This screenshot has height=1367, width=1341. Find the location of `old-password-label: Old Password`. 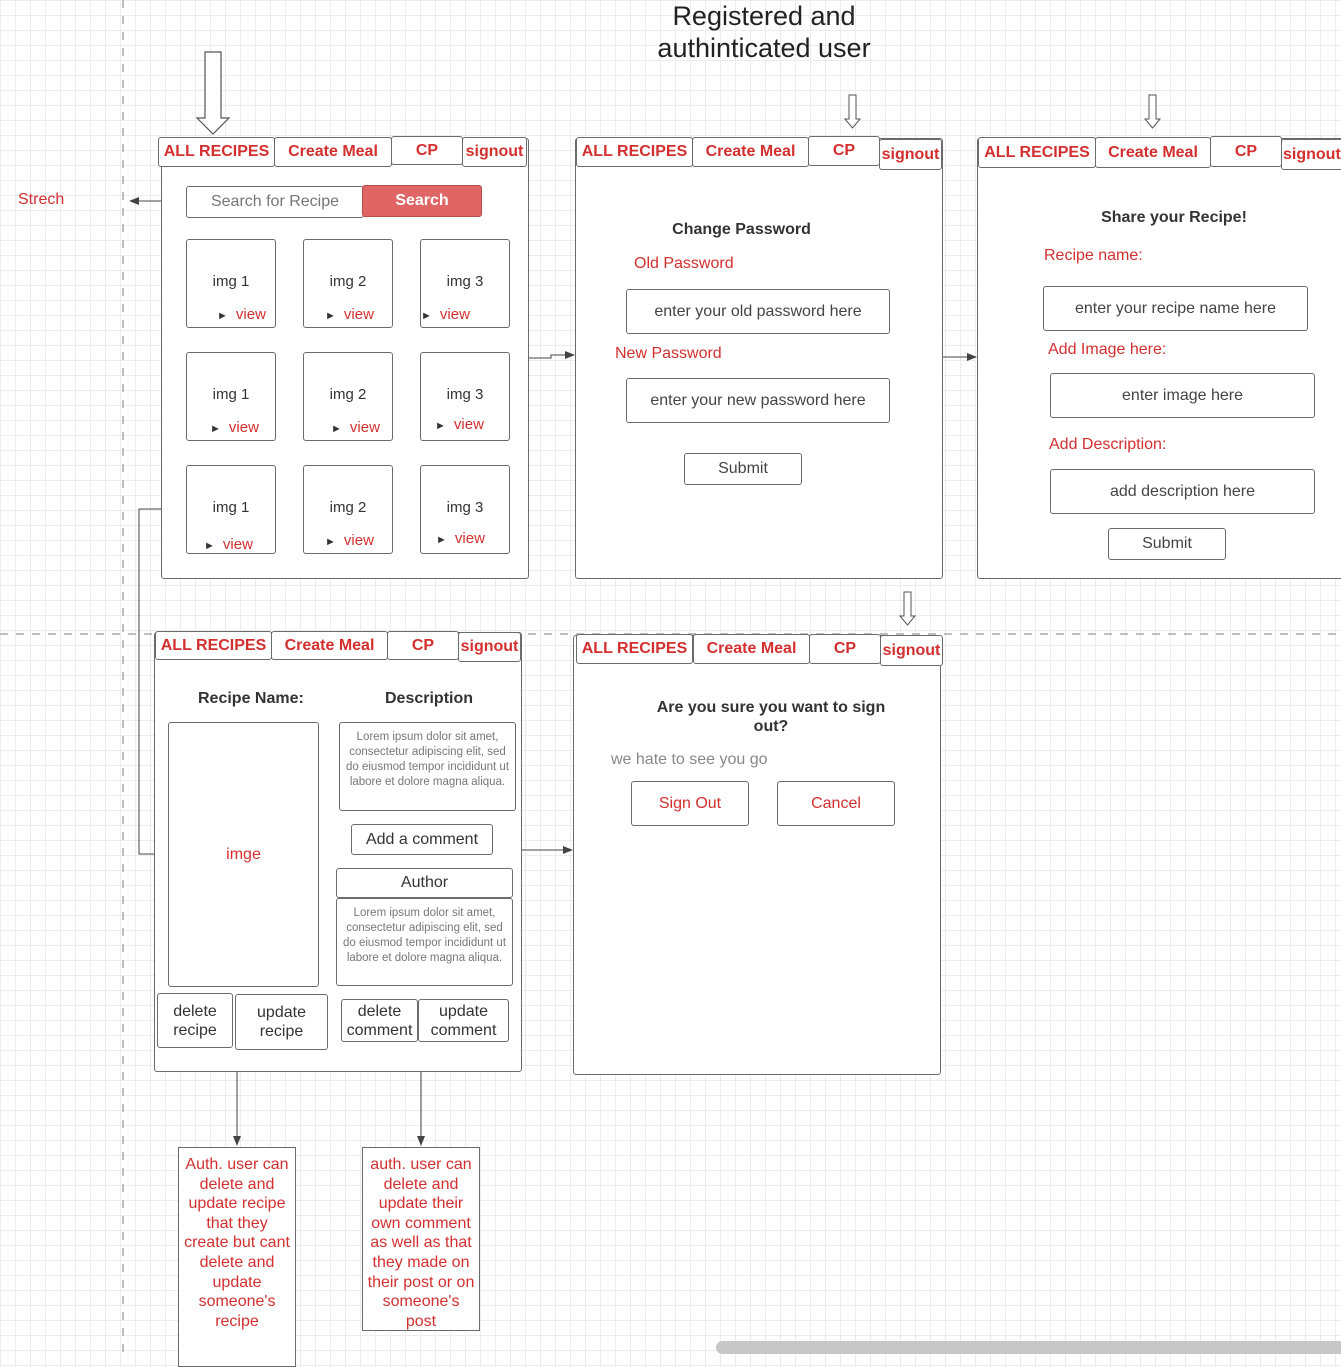

old-password-label: Old Password is located at coordinates (684, 263).